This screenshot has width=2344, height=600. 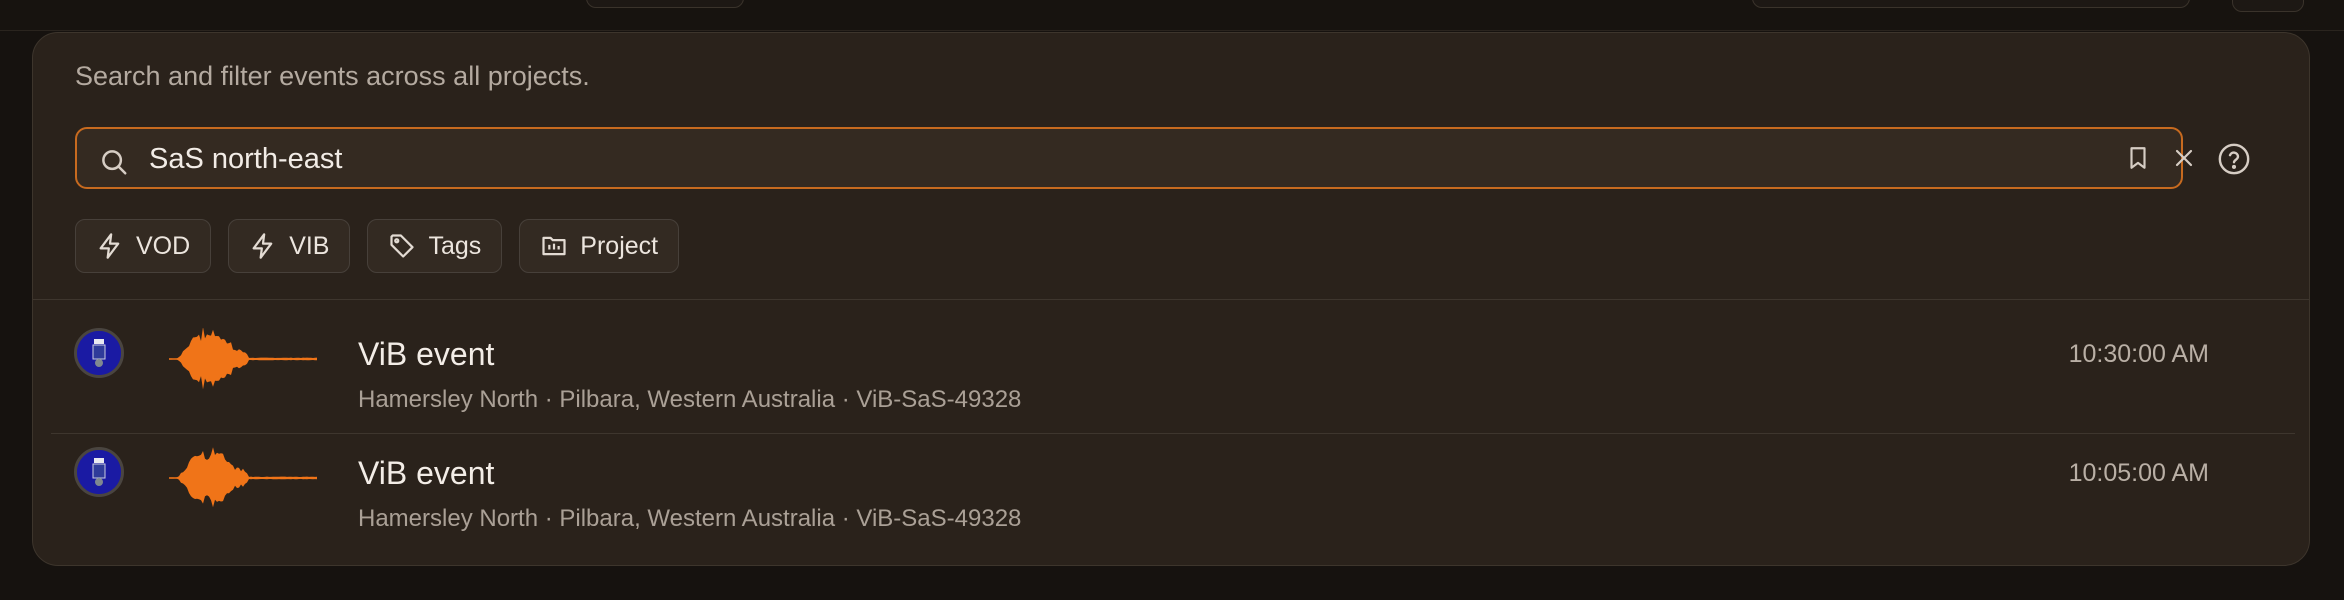 What do you see at coordinates (2268, 6) in the screenshot?
I see `background-user-button` at bounding box center [2268, 6].